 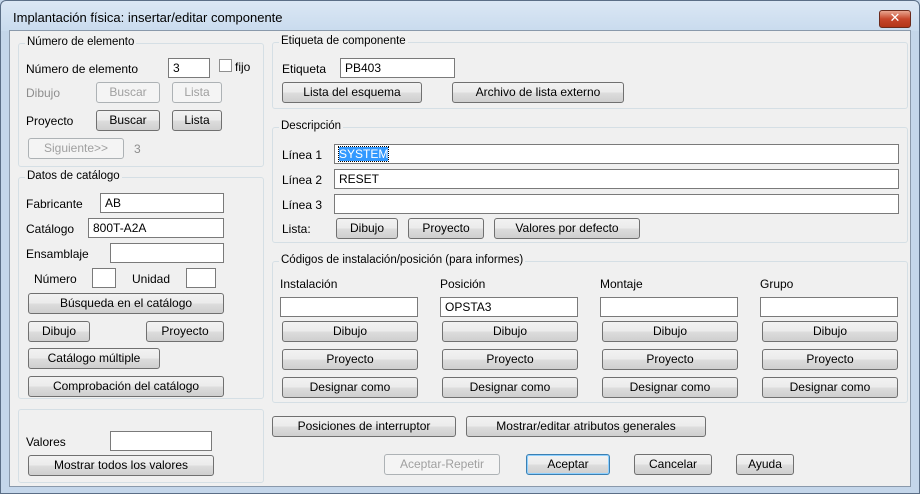 I want to click on help-button: Ayuda, so click(x=765, y=464).